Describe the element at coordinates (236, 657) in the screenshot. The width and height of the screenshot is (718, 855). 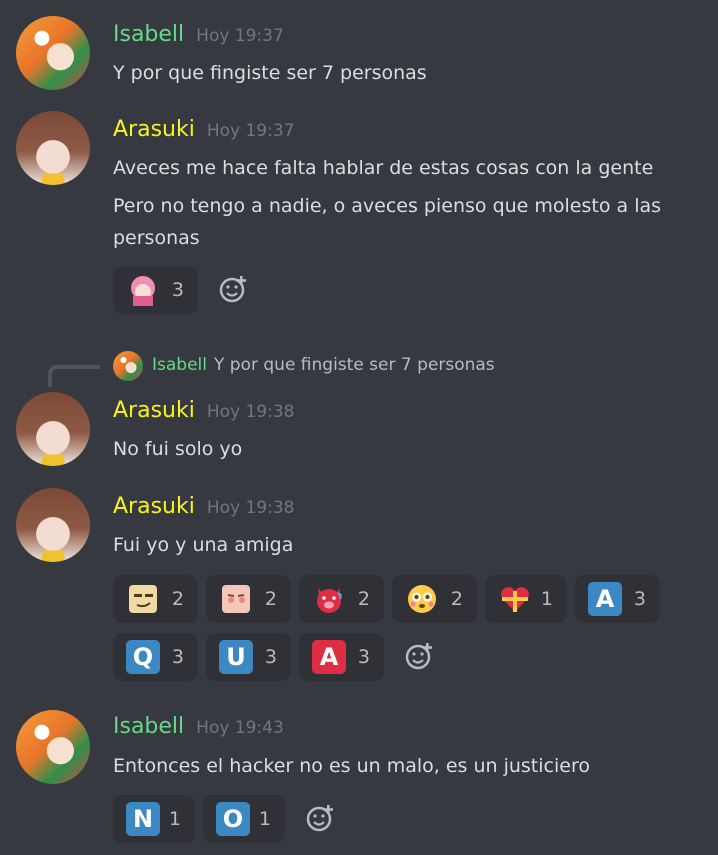
I see `regional-u-emoji: U` at that location.